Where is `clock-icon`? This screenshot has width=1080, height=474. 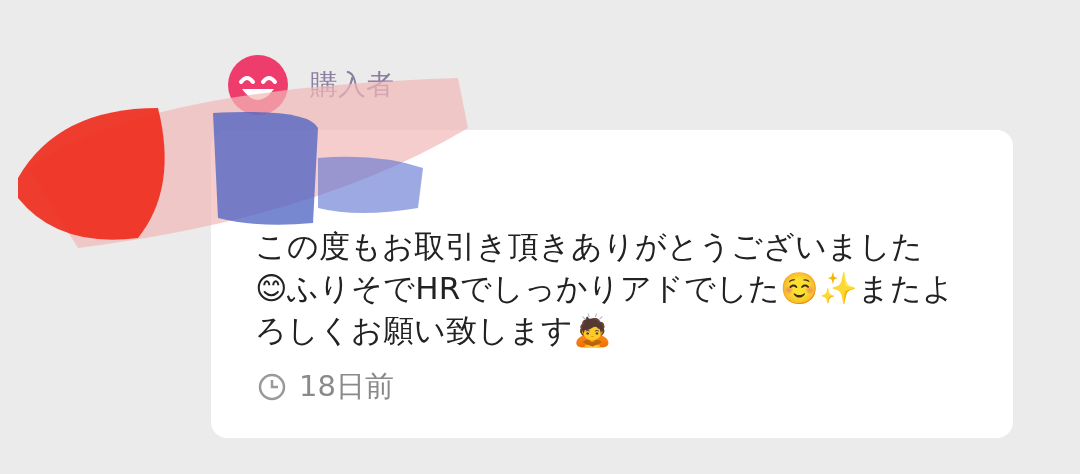
clock-icon is located at coordinates (272, 386).